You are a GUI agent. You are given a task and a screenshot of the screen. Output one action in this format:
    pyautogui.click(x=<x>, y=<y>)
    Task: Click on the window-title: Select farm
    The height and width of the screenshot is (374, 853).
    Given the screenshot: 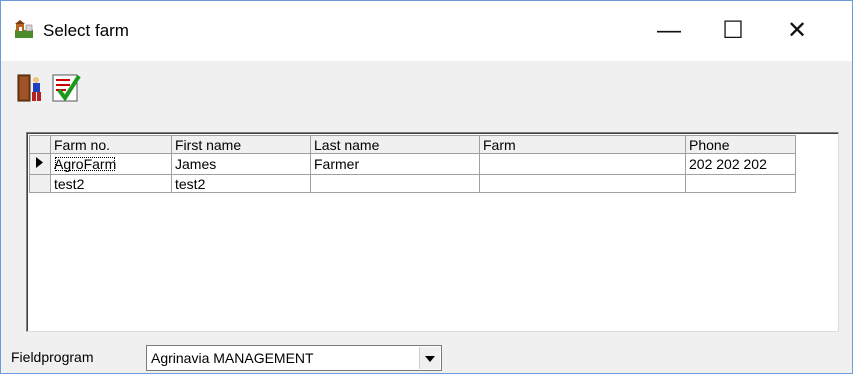 What is the action you would take?
    pyautogui.click(x=86, y=30)
    